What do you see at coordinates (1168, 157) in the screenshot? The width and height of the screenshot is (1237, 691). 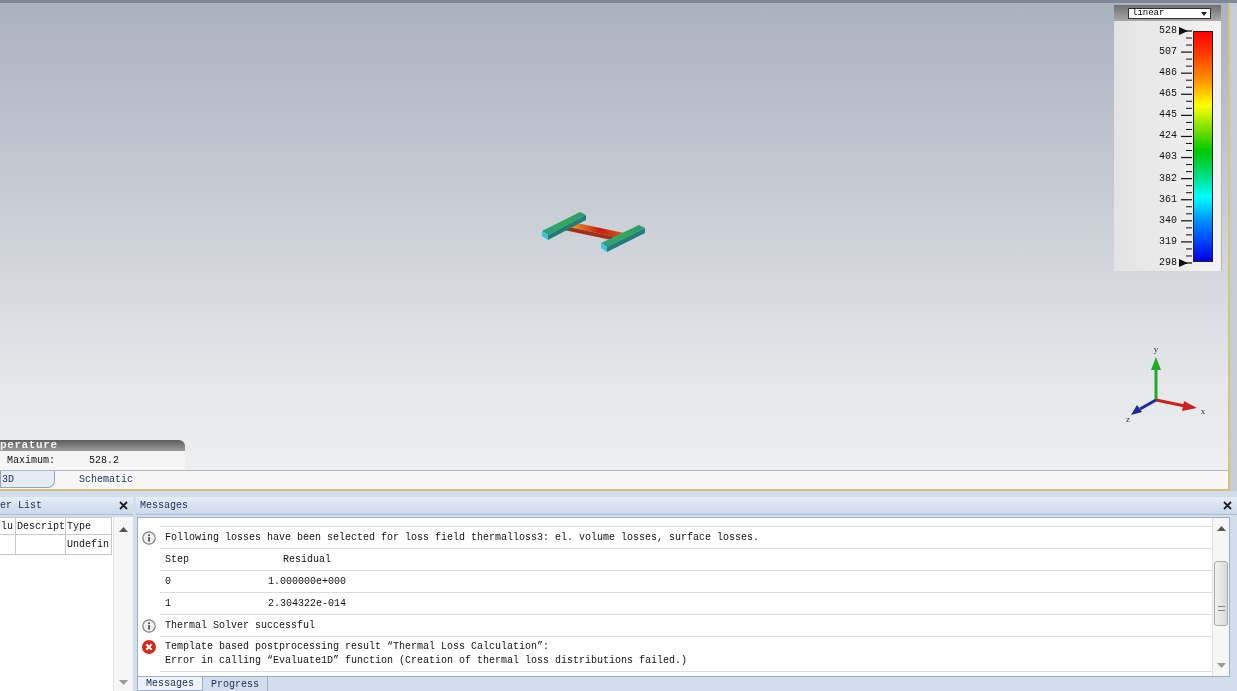 I see `scale-label: 403` at bounding box center [1168, 157].